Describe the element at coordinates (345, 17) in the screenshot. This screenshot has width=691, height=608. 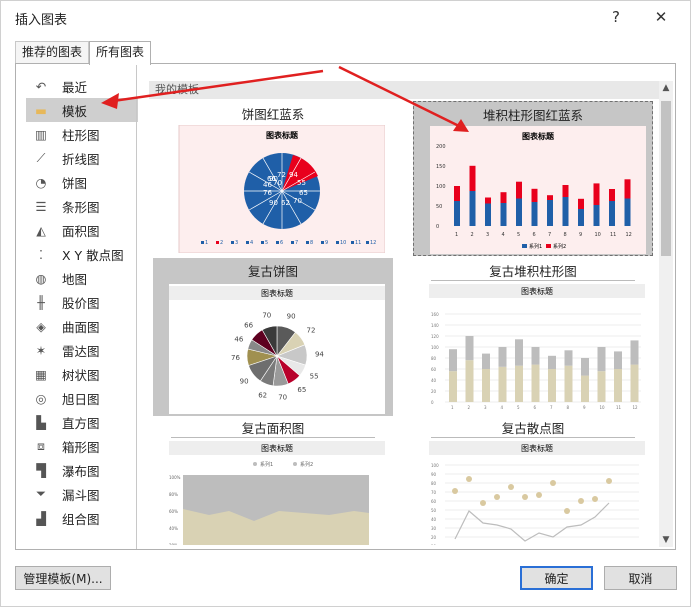
I see `title-bar: 插入图表 ? ✕` at that location.